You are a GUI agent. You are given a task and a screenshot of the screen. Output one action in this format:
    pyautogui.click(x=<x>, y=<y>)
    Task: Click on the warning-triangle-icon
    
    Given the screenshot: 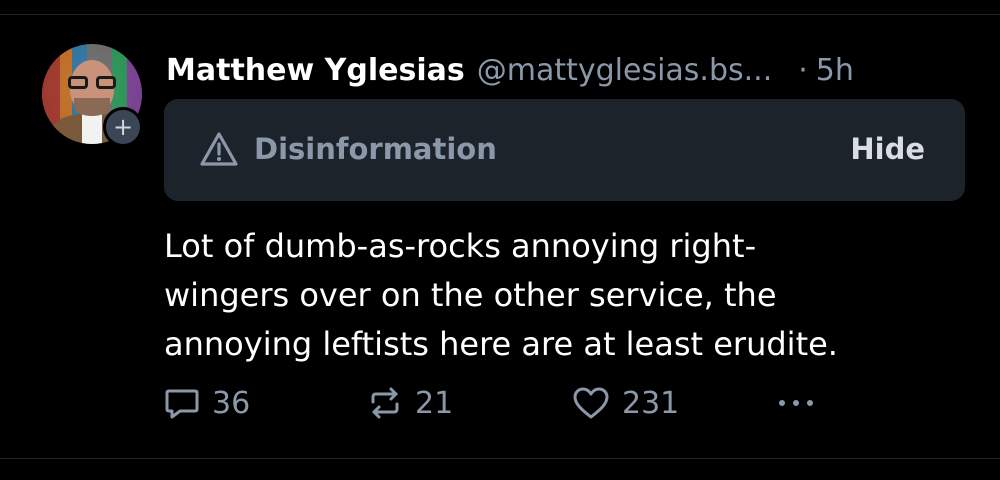 What is the action you would take?
    pyautogui.click(x=219, y=149)
    